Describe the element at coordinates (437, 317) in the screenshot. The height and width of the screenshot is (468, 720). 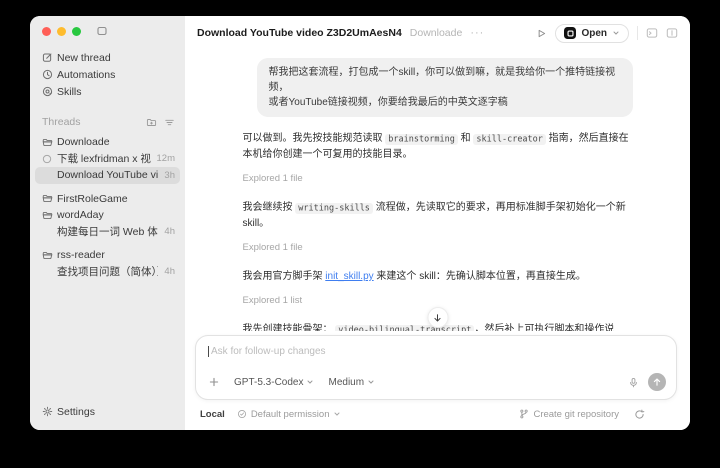
I see `scroll-to-bottom-button` at that location.